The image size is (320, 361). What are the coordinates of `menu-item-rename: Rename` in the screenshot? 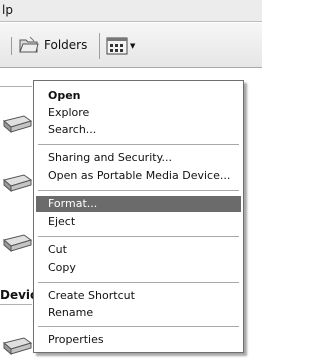 It's located at (138, 313).